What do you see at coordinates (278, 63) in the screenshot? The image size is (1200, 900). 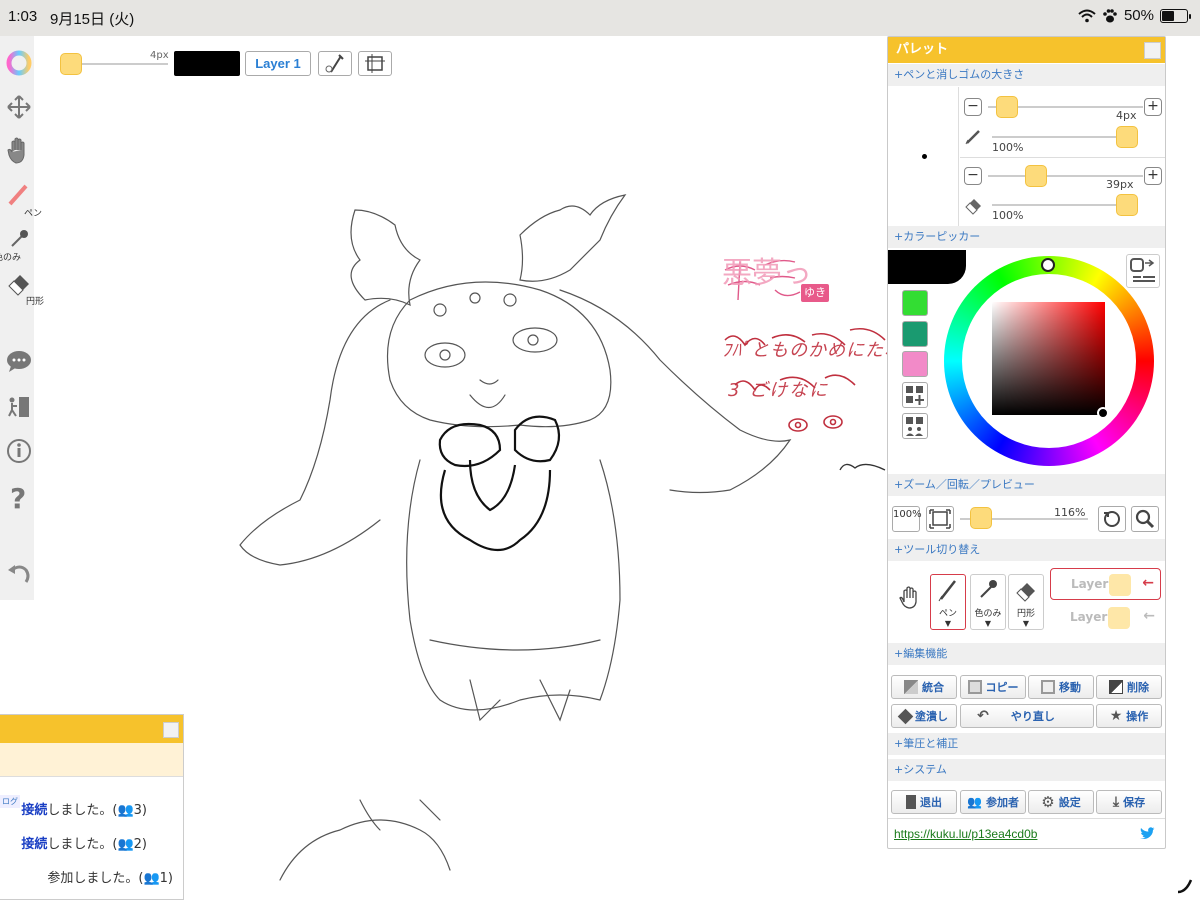 I see `layer-button: Layer 1` at bounding box center [278, 63].